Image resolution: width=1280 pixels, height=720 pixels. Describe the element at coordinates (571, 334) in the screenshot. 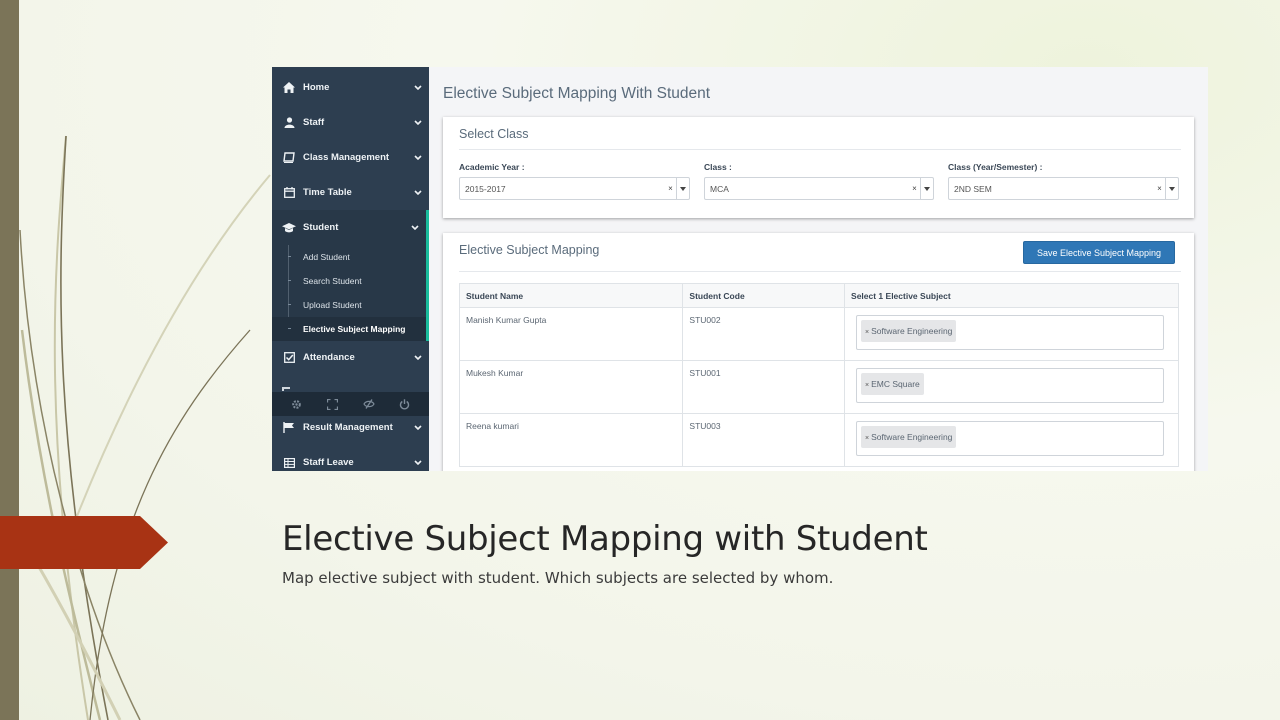

I see `student-name-cell: Manish Kumar Gupta` at that location.